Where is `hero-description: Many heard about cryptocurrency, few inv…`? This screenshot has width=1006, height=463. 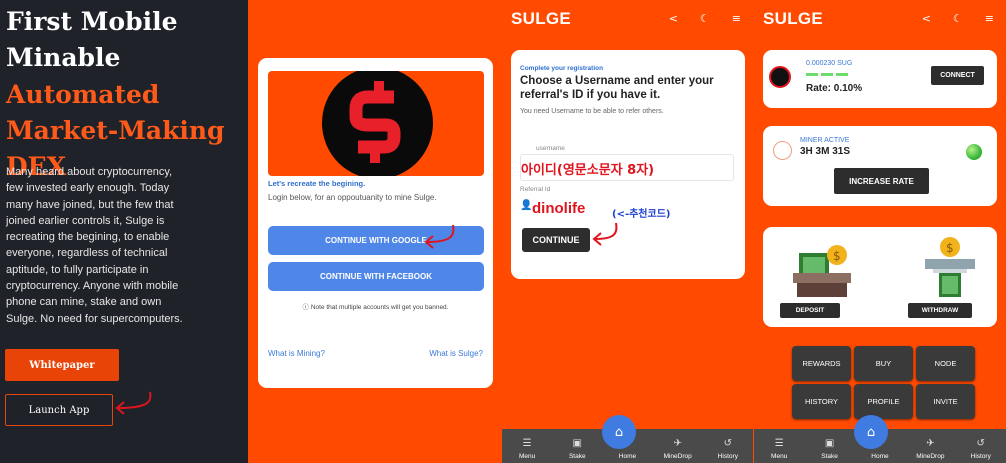
hero-description: Many heard about cryptocurrency, few inv… is located at coordinates (94, 245).